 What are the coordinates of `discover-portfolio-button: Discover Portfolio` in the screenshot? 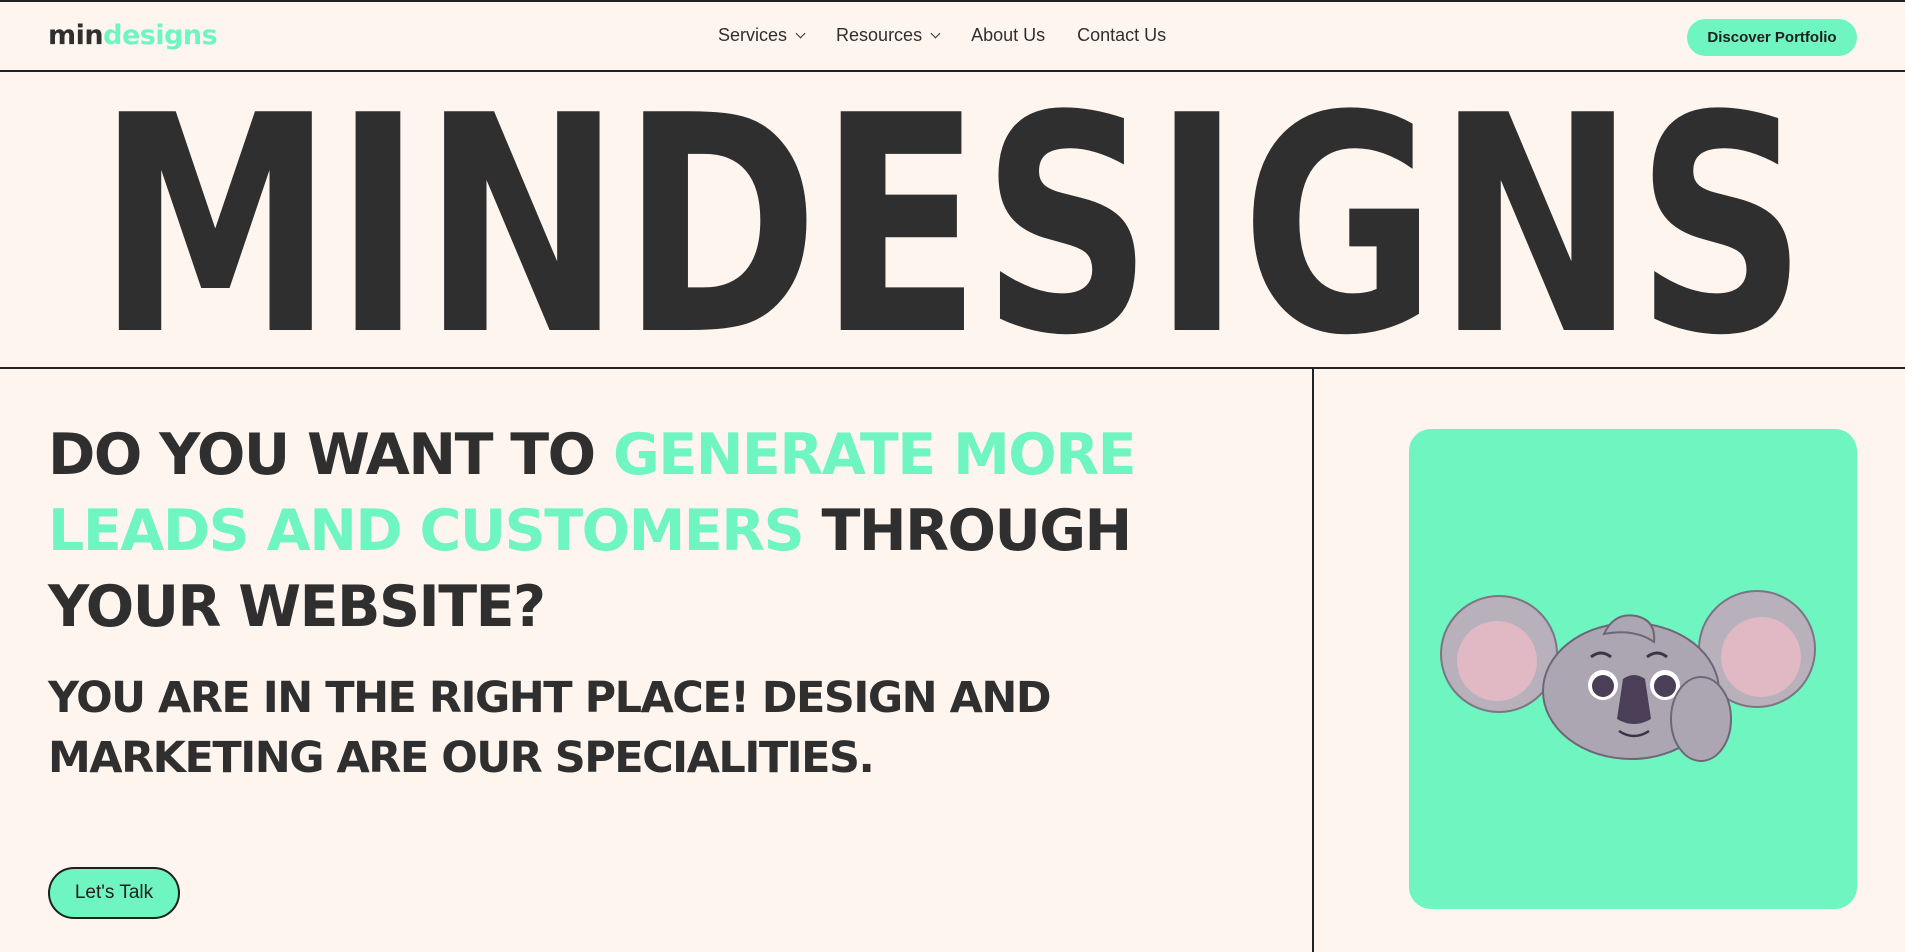 It's located at (1772, 37).